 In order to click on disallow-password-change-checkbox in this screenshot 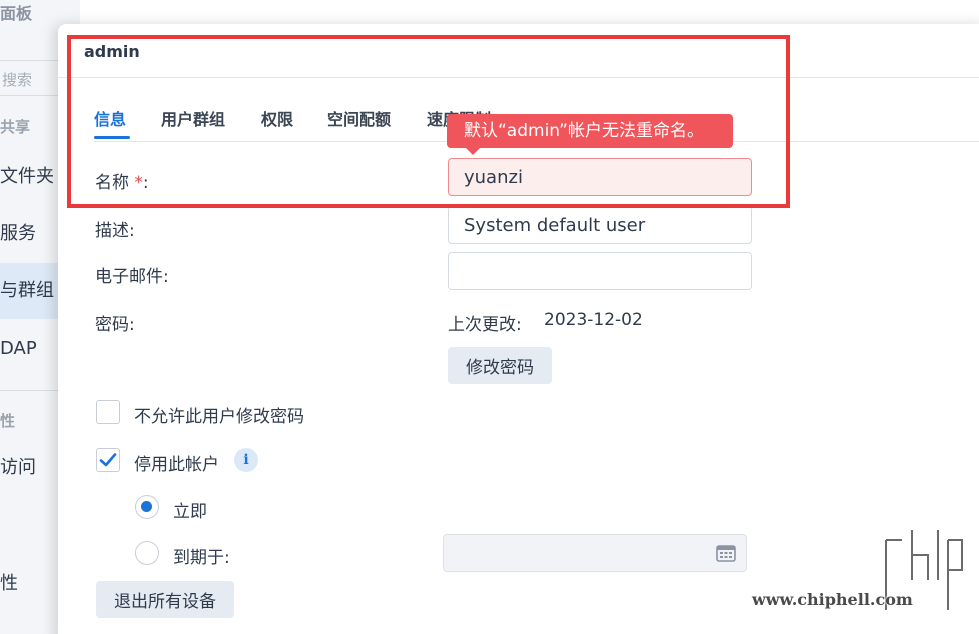, I will do `click(108, 412)`.